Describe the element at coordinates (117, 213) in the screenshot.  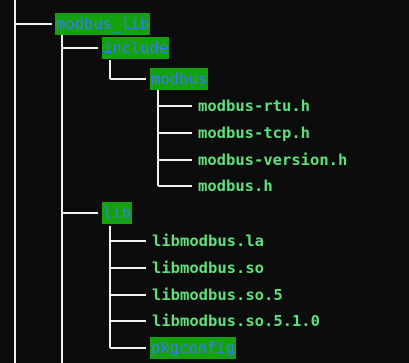
I see `folder-lib: lib` at that location.